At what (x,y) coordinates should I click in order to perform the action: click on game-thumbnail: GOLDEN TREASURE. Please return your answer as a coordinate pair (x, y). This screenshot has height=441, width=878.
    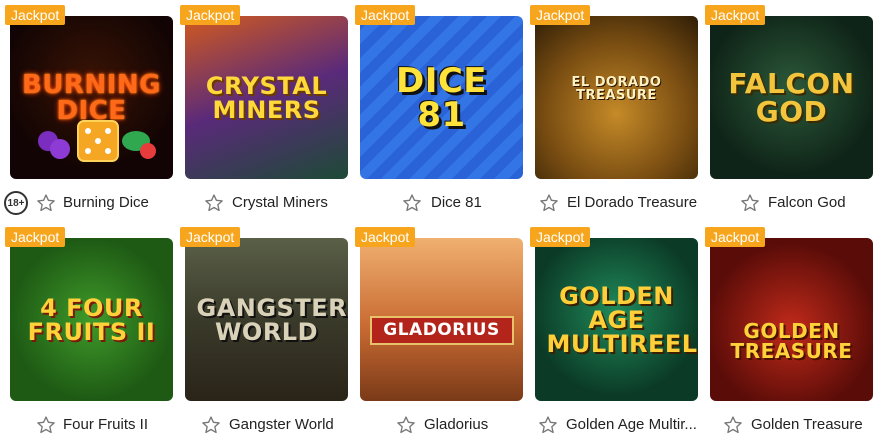
    Looking at the image, I should click on (791, 319).